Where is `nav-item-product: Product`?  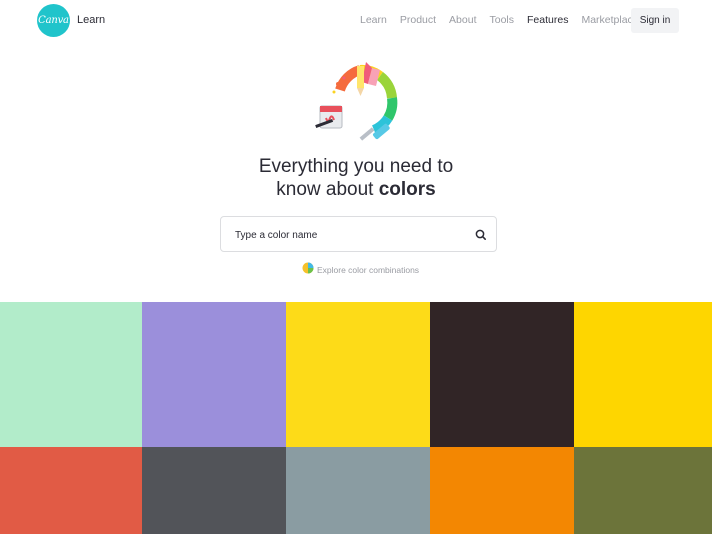 nav-item-product: Product is located at coordinates (418, 21).